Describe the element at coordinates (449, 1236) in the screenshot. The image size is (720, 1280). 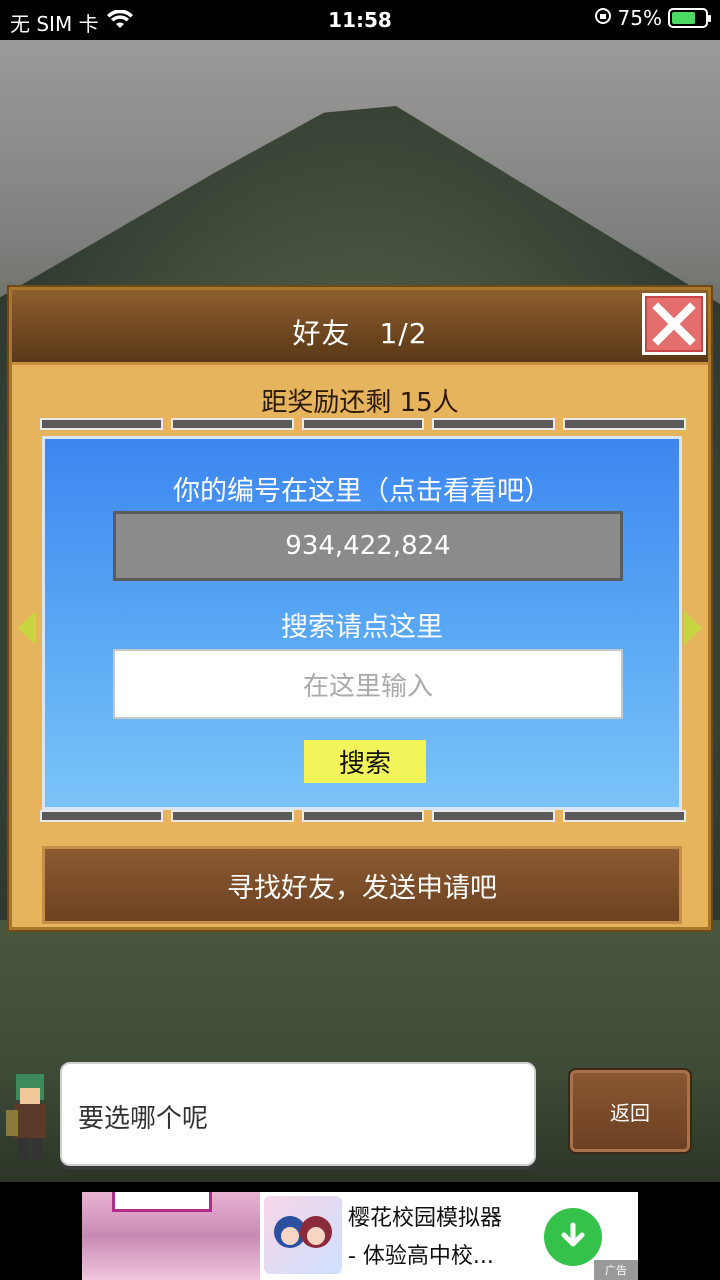
I see `ad-card: 樱花校园模拟器 - 体验高中校... 广告` at that location.